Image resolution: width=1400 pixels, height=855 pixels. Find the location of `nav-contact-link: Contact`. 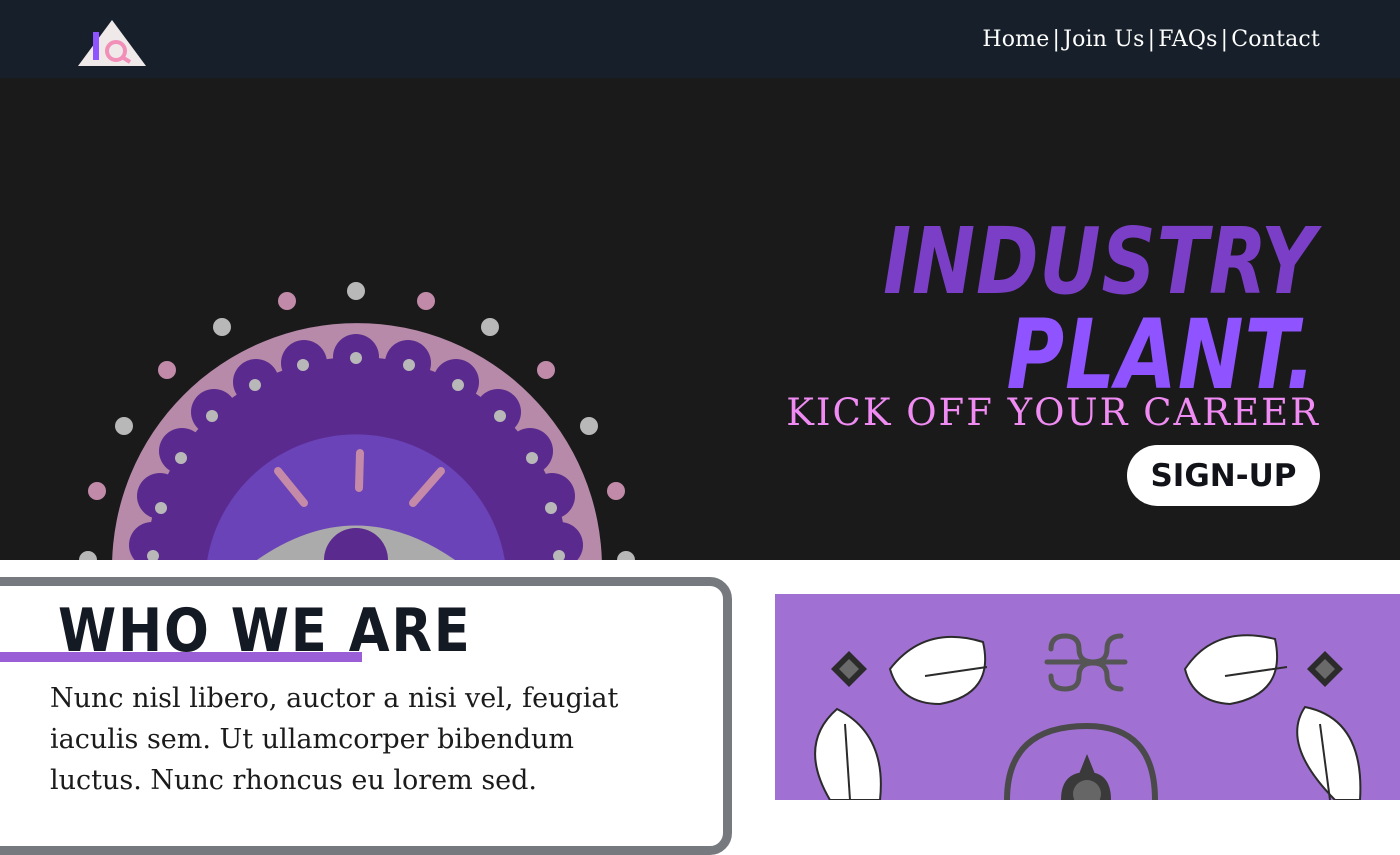

nav-contact-link: Contact is located at coordinates (1275, 39).